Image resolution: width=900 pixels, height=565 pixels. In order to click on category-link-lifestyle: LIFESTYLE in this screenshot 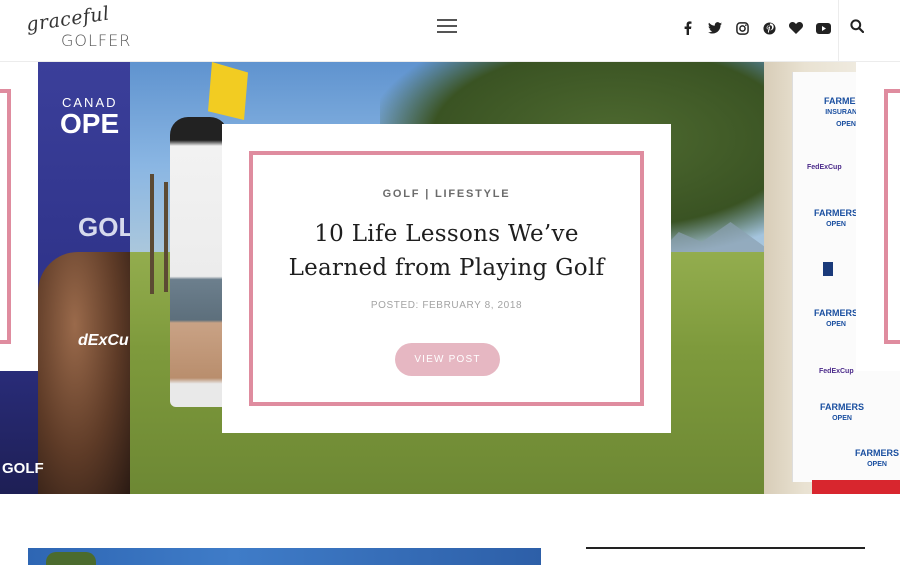, I will do `click(472, 194)`.